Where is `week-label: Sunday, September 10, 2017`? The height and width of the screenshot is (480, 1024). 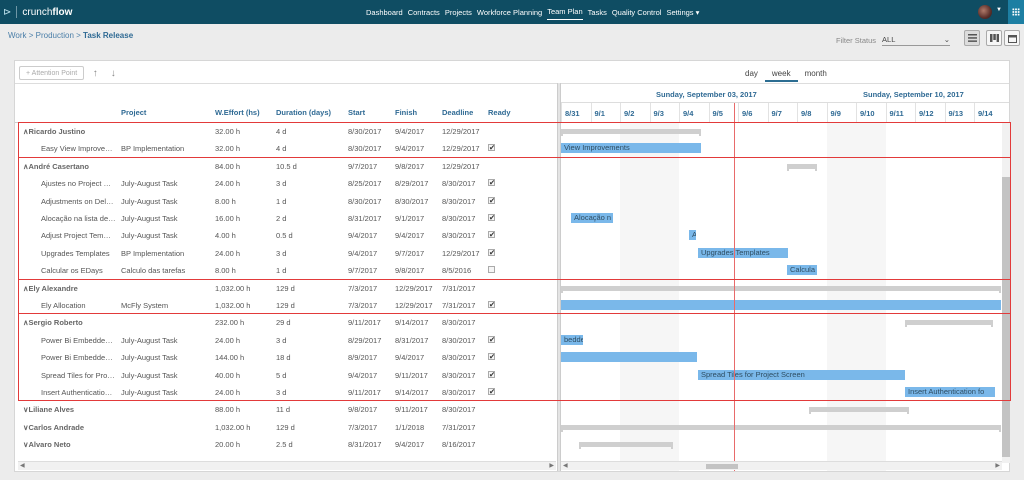
week-label: Sunday, September 10, 2017 is located at coordinates (913, 94).